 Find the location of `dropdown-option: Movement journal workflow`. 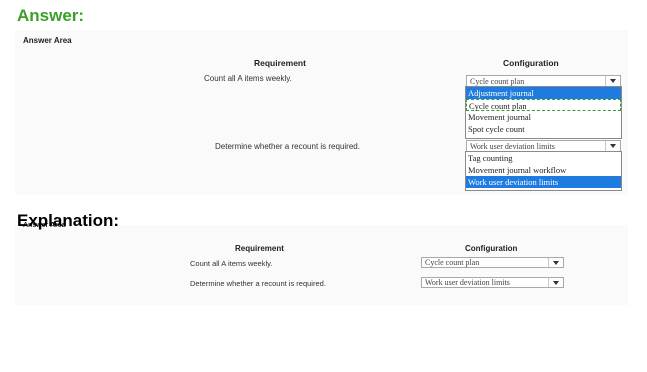

dropdown-option: Movement journal workflow is located at coordinates (543, 170).